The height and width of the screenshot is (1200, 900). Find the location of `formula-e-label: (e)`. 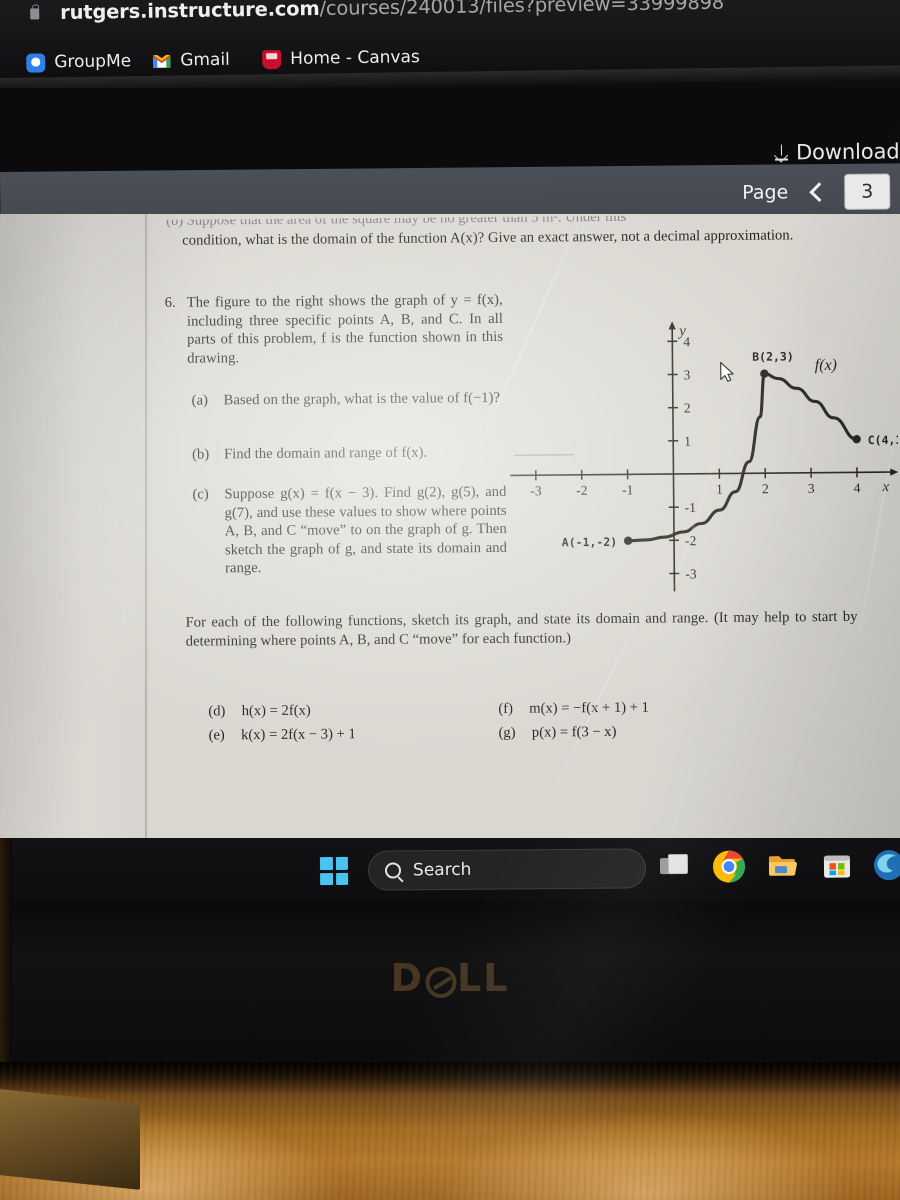

formula-e-label: (e) is located at coordinates (216, 735).